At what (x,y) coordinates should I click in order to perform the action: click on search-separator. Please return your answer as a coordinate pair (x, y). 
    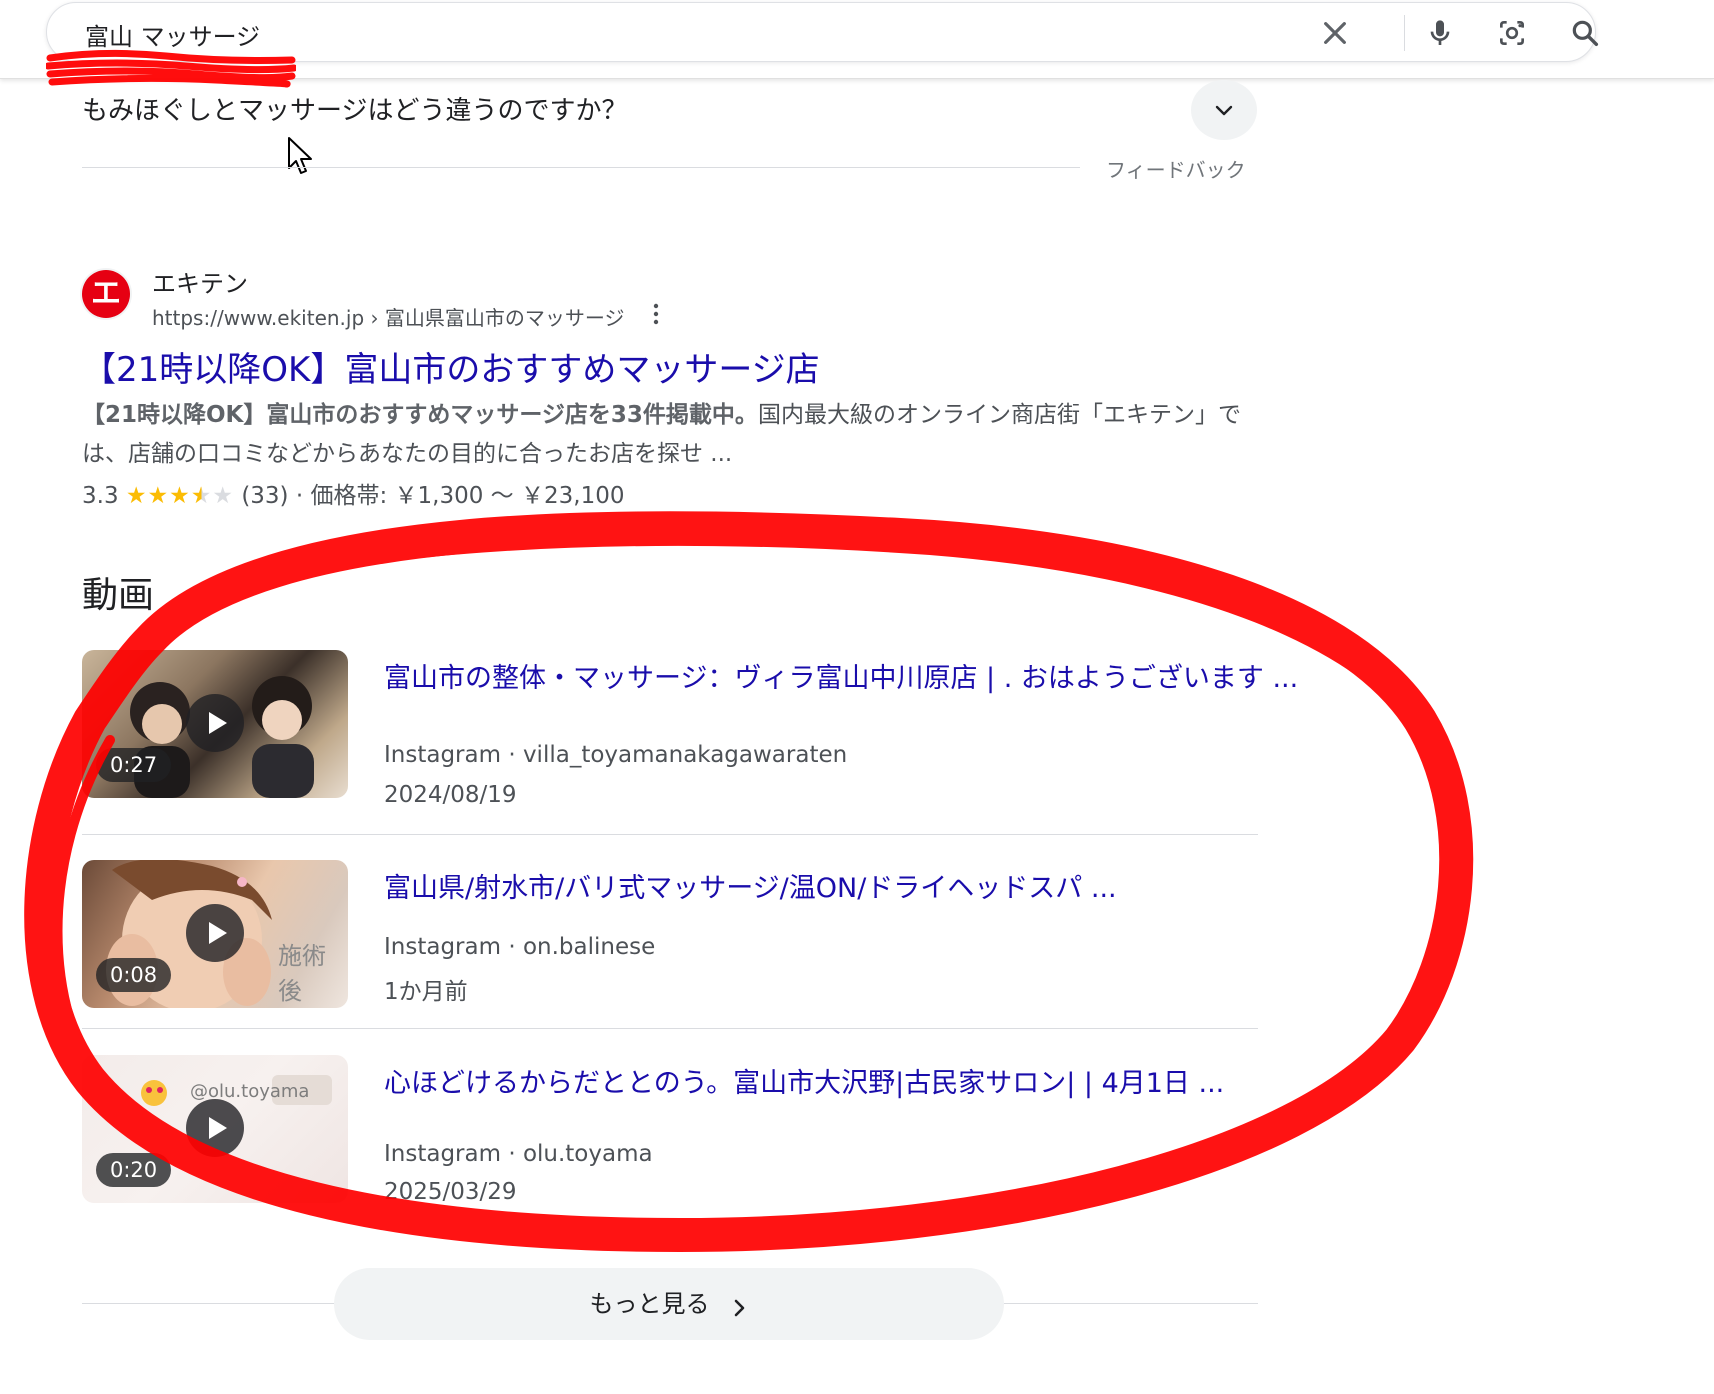
    Looking at the image, I should click on (1404, 33).